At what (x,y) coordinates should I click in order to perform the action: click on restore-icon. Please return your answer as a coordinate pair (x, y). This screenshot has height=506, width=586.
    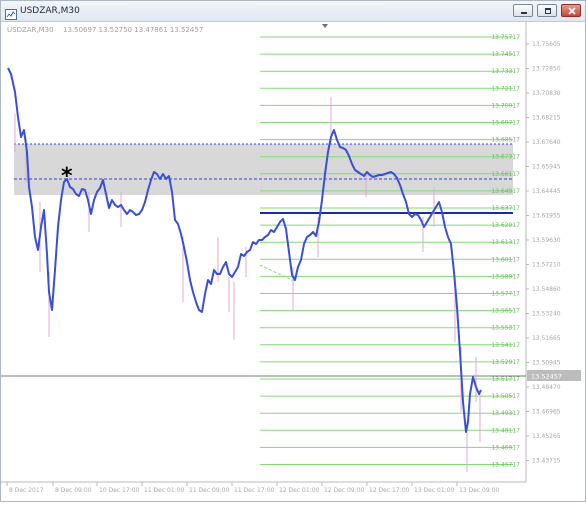
    Looking at the image, I should click on (548, 11).